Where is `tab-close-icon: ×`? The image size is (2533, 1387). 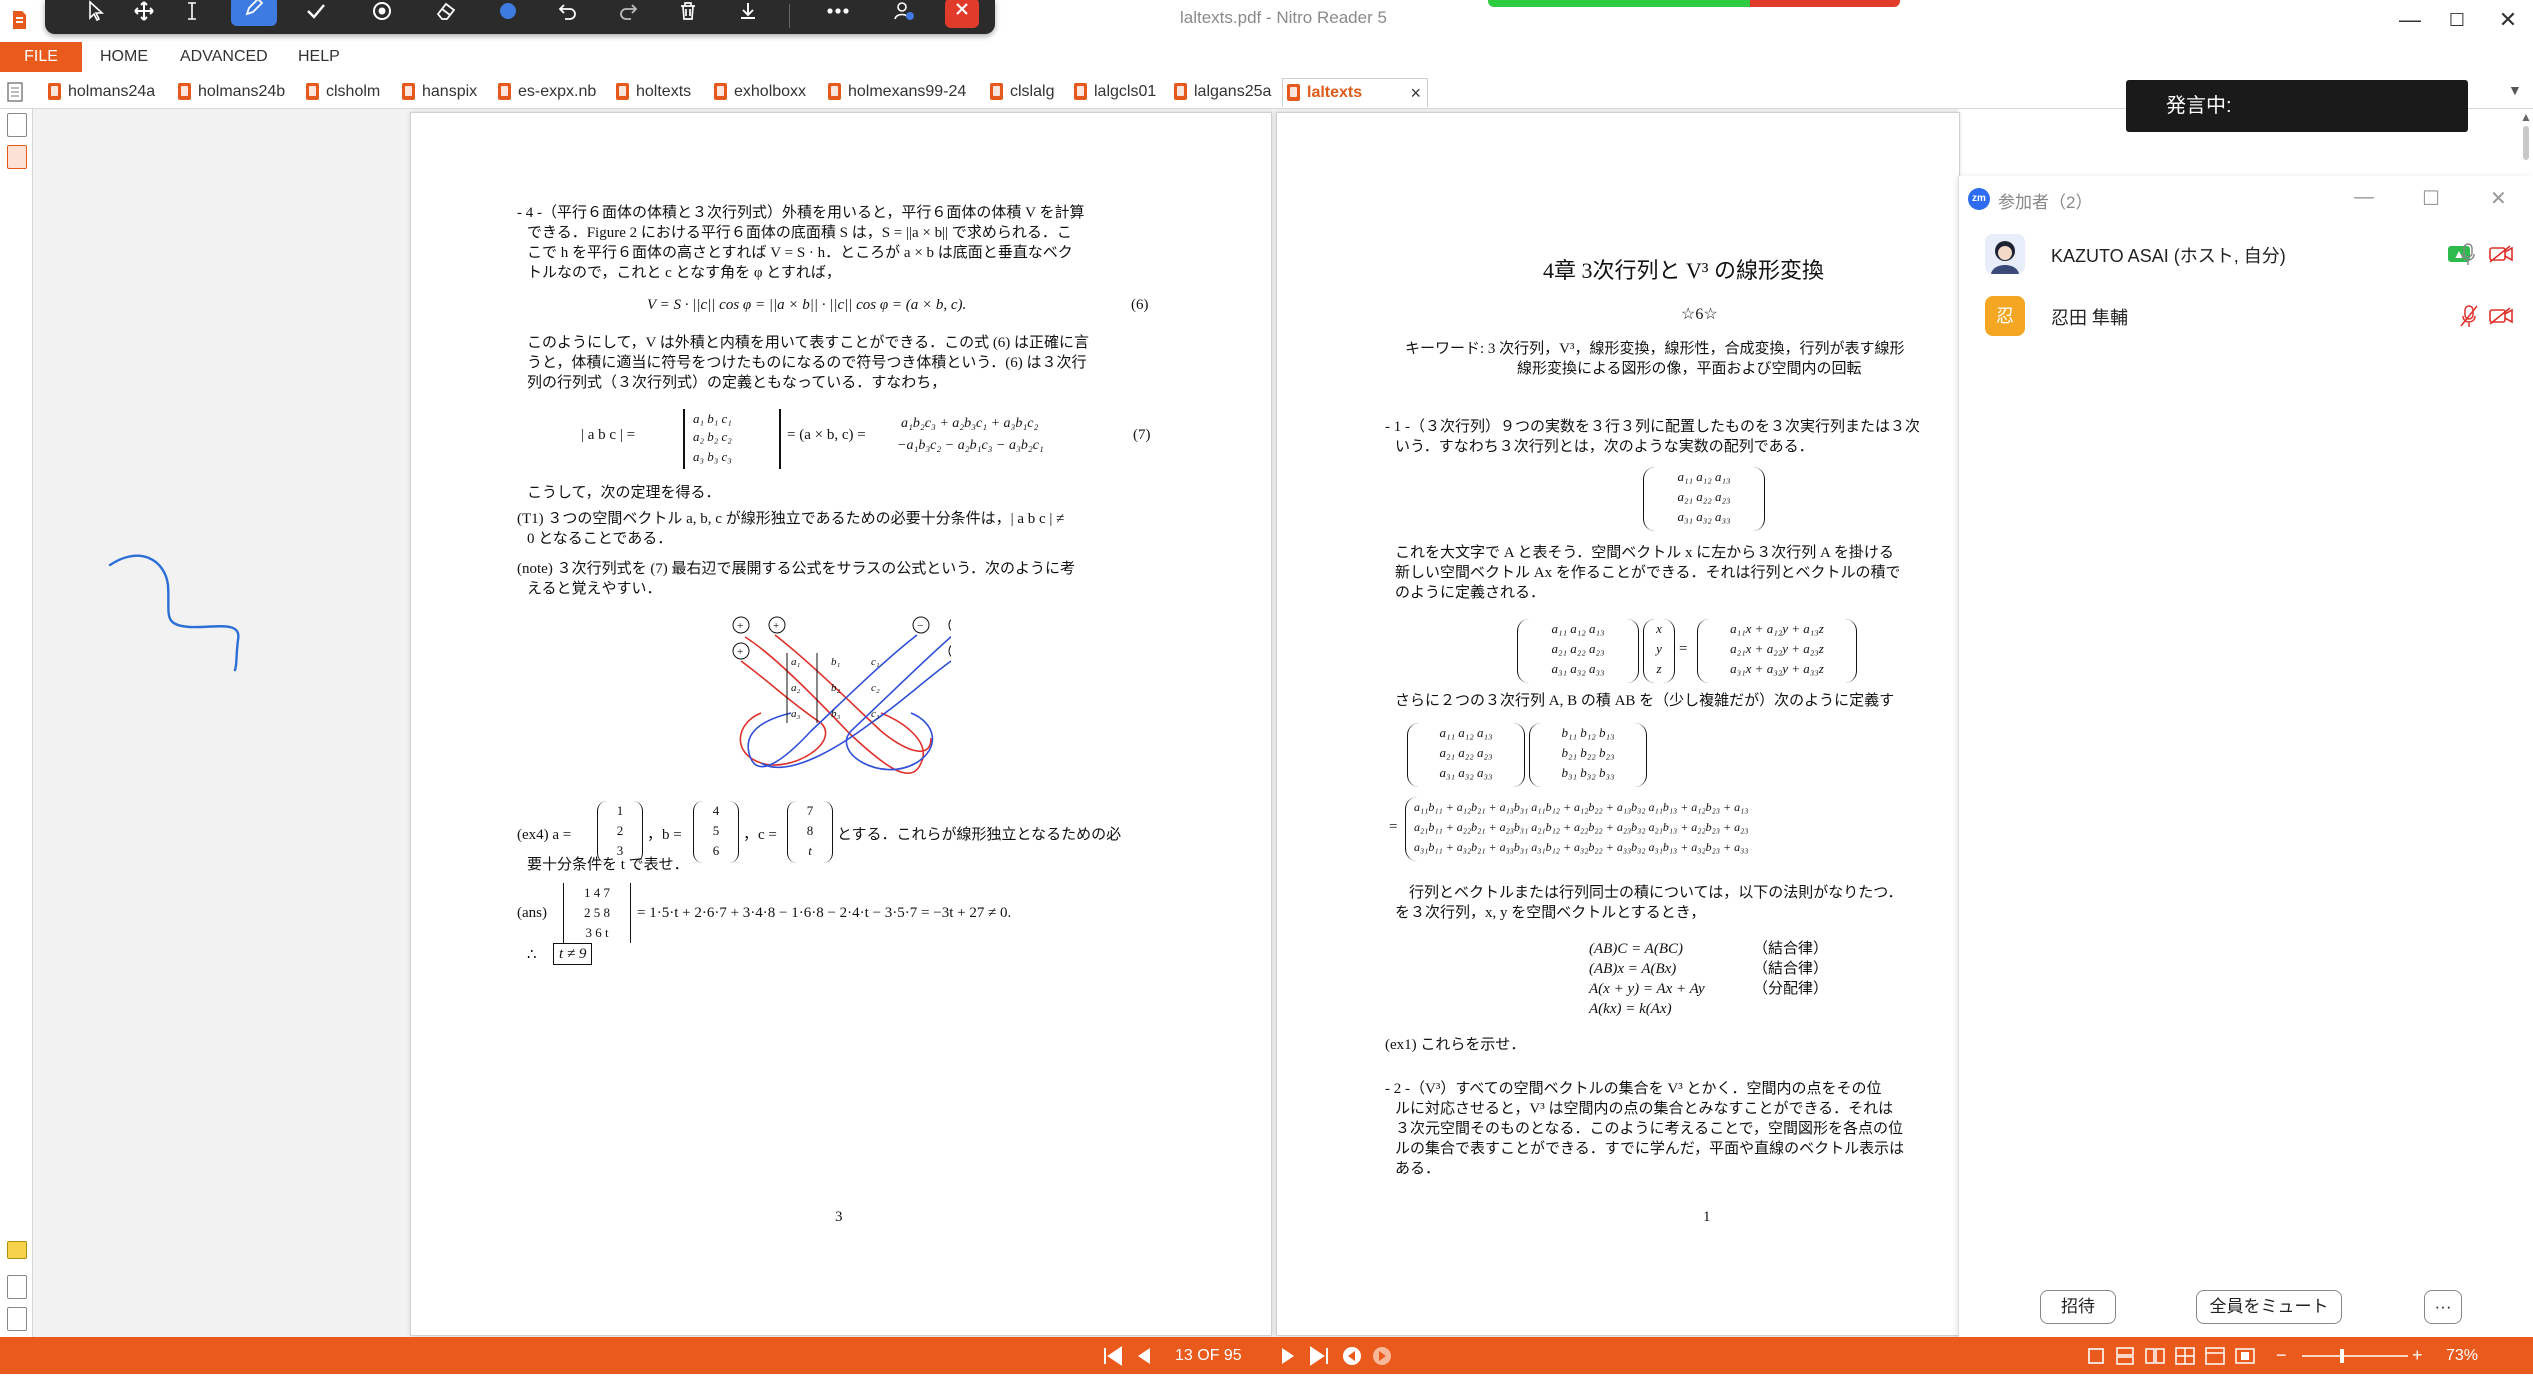 tab-close-icon: × is located at coordinates (1415, 93).